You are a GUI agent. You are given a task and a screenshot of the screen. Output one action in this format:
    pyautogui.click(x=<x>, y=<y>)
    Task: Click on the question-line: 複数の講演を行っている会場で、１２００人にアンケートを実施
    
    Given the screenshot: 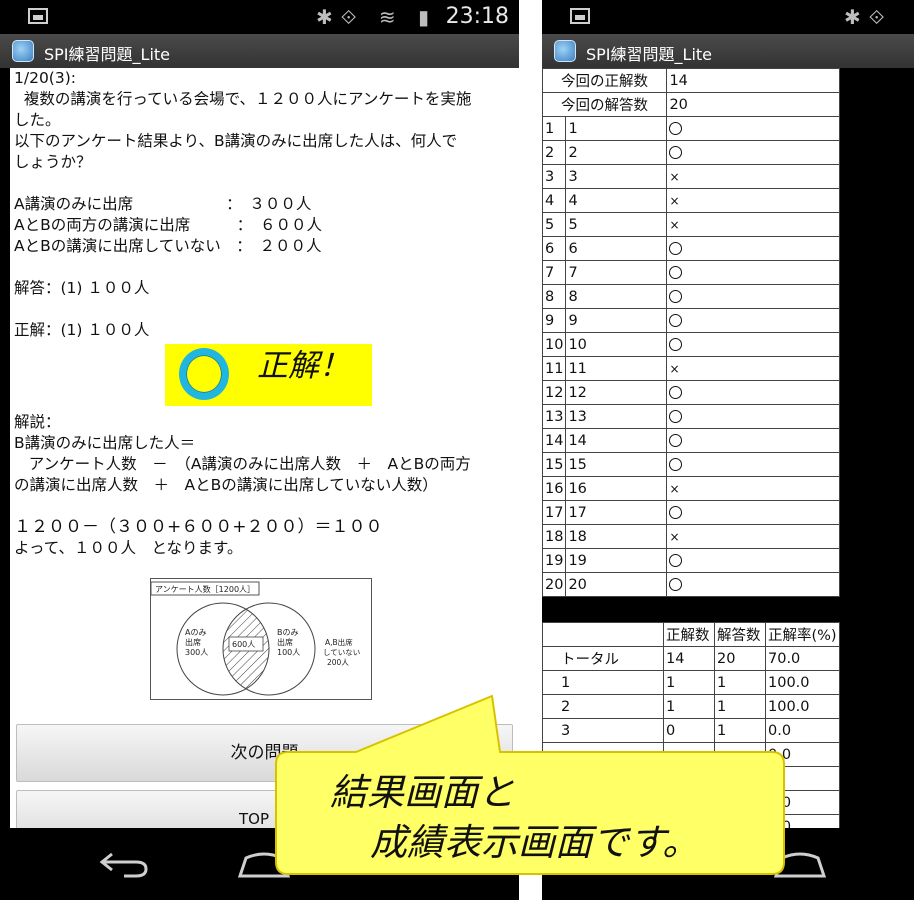 What is the action you would take?
    pyautogui.click(x=243, y=99)
    